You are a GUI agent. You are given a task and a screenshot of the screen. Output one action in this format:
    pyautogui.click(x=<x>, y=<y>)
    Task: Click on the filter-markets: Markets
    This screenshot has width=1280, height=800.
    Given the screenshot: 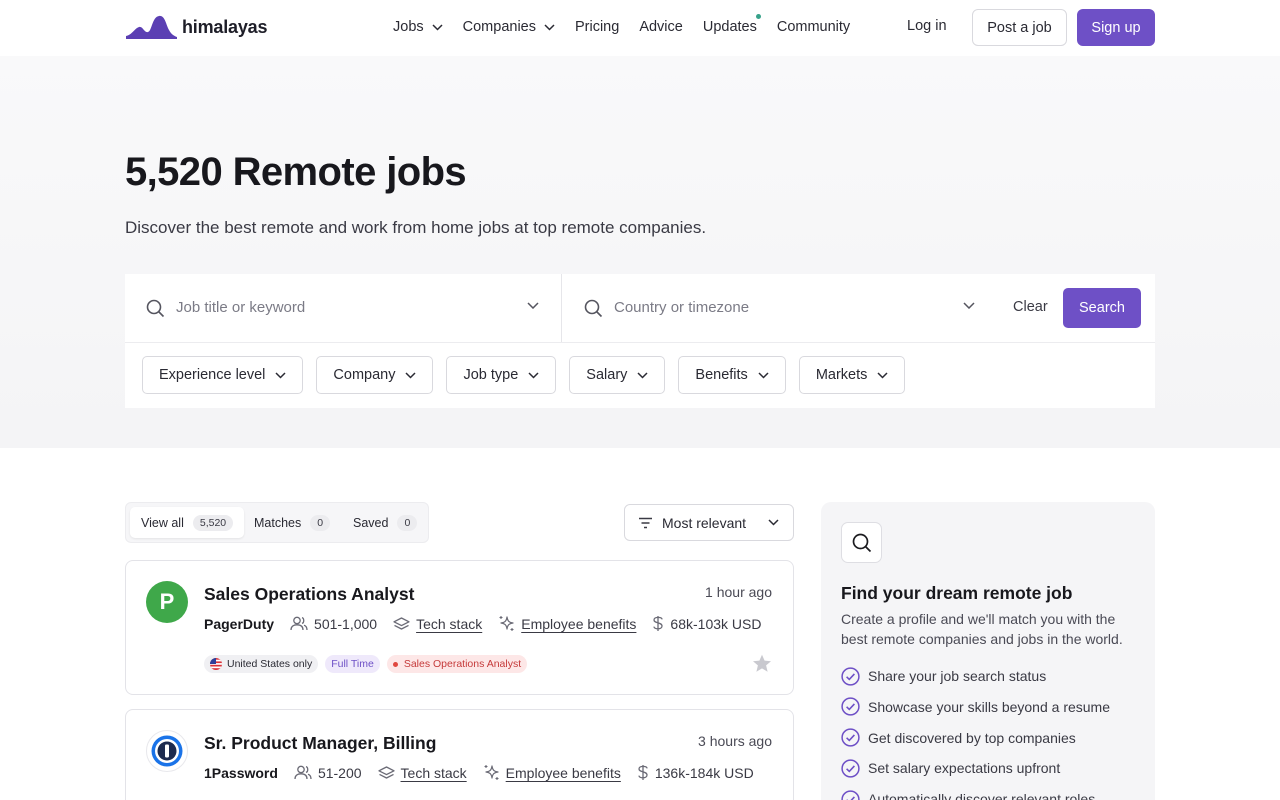 What is the action you would take?
    pyautogui.click(x=852, y=375)
    